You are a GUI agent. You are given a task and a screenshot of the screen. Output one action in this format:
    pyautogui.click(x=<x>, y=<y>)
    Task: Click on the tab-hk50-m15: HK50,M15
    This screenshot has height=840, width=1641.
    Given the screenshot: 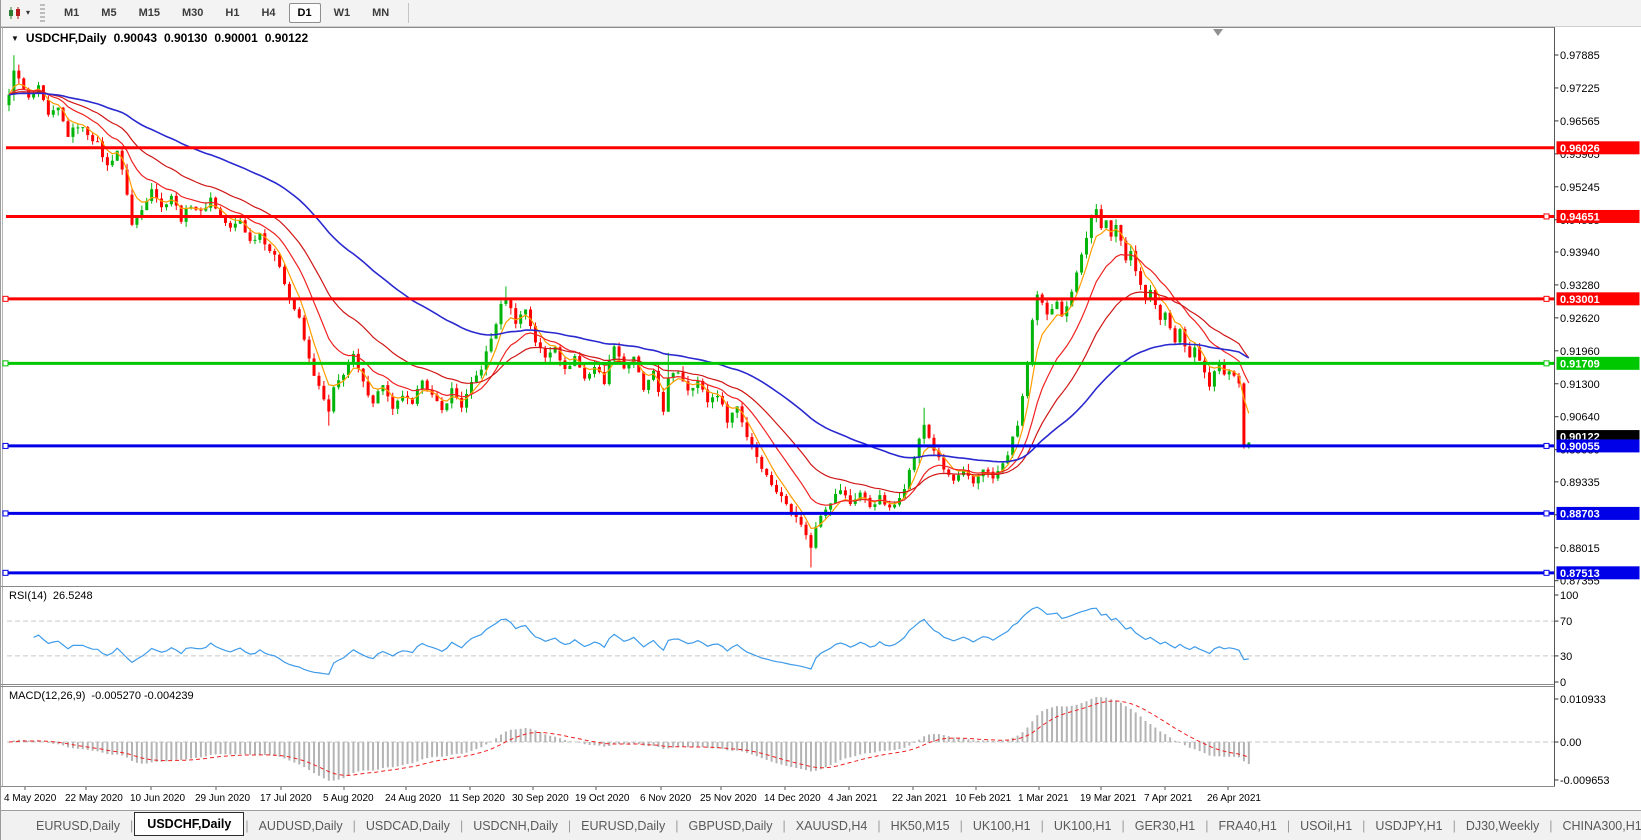 What is the action you would take?
    pyautogui.click(x=920, y=826)
    